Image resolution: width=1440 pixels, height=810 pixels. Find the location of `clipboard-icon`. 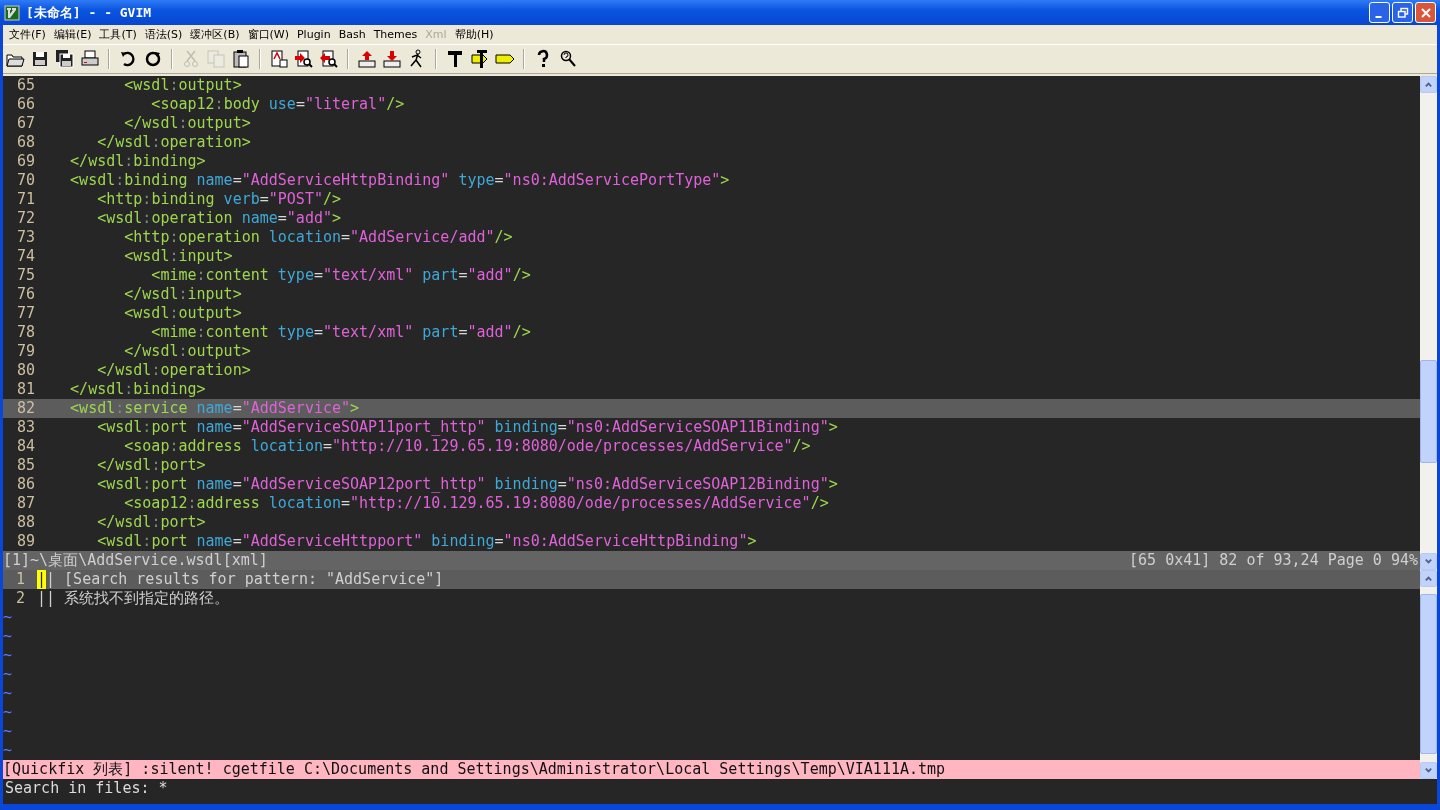

clipboard-icon is located at coordinates (241, 59).